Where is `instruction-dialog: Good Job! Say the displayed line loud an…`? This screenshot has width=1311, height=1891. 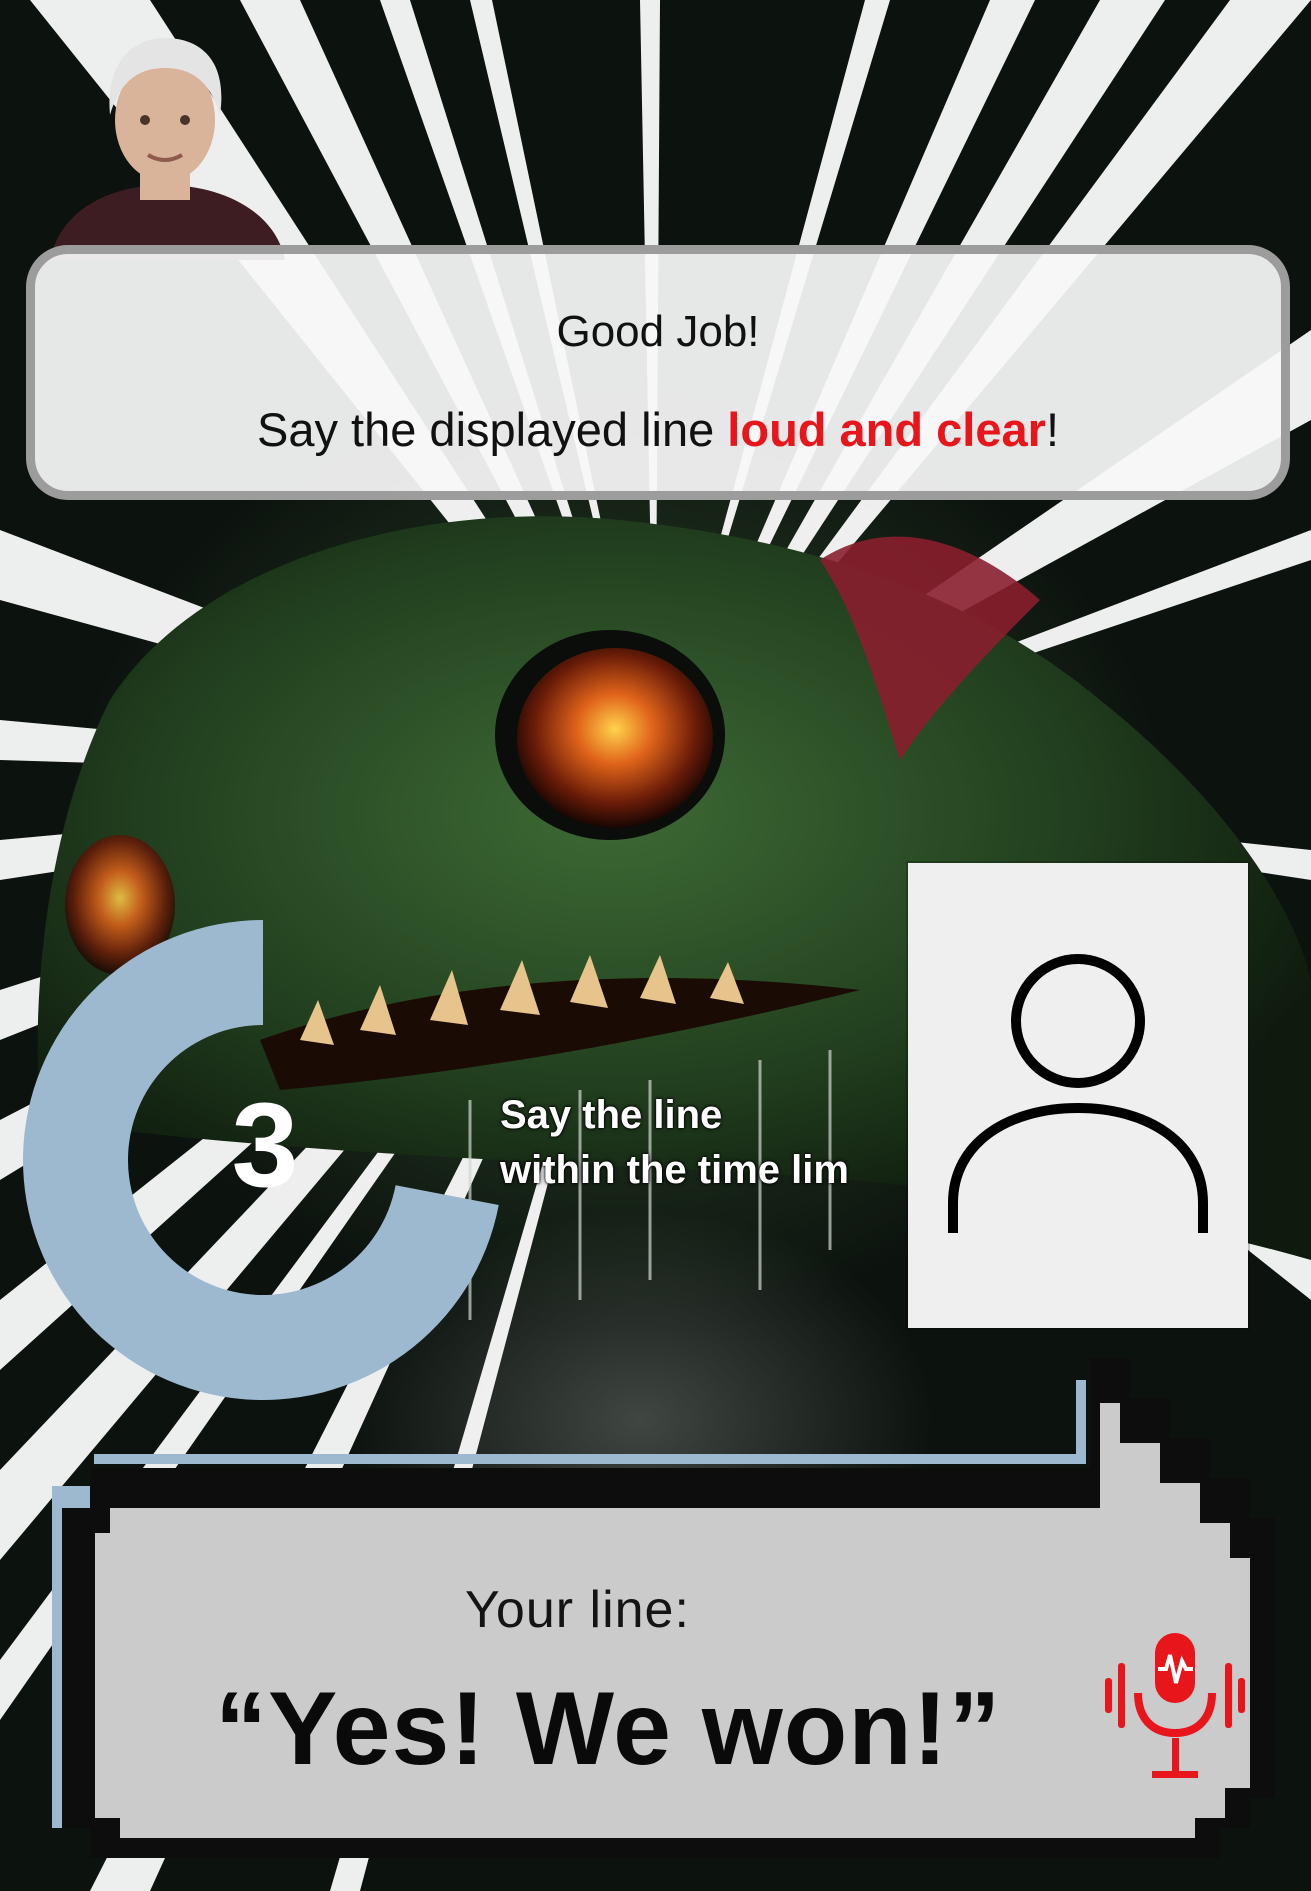 instruction-dialog: Good Job! Say the displayed line loud an… is located at coordinates (658, 372).